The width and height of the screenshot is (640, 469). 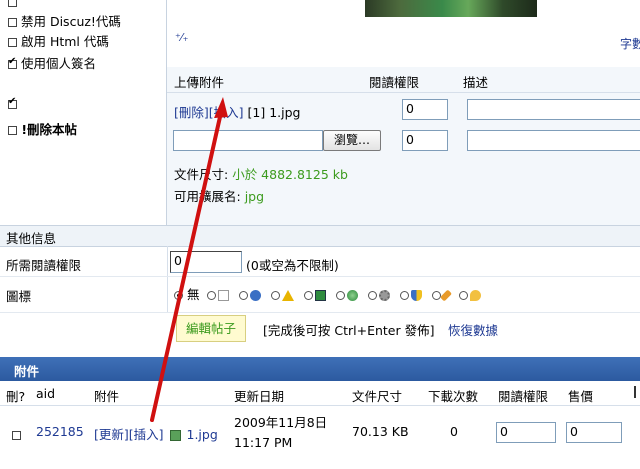 I want to click on annotation-arrow, so click(x=189, y=259).